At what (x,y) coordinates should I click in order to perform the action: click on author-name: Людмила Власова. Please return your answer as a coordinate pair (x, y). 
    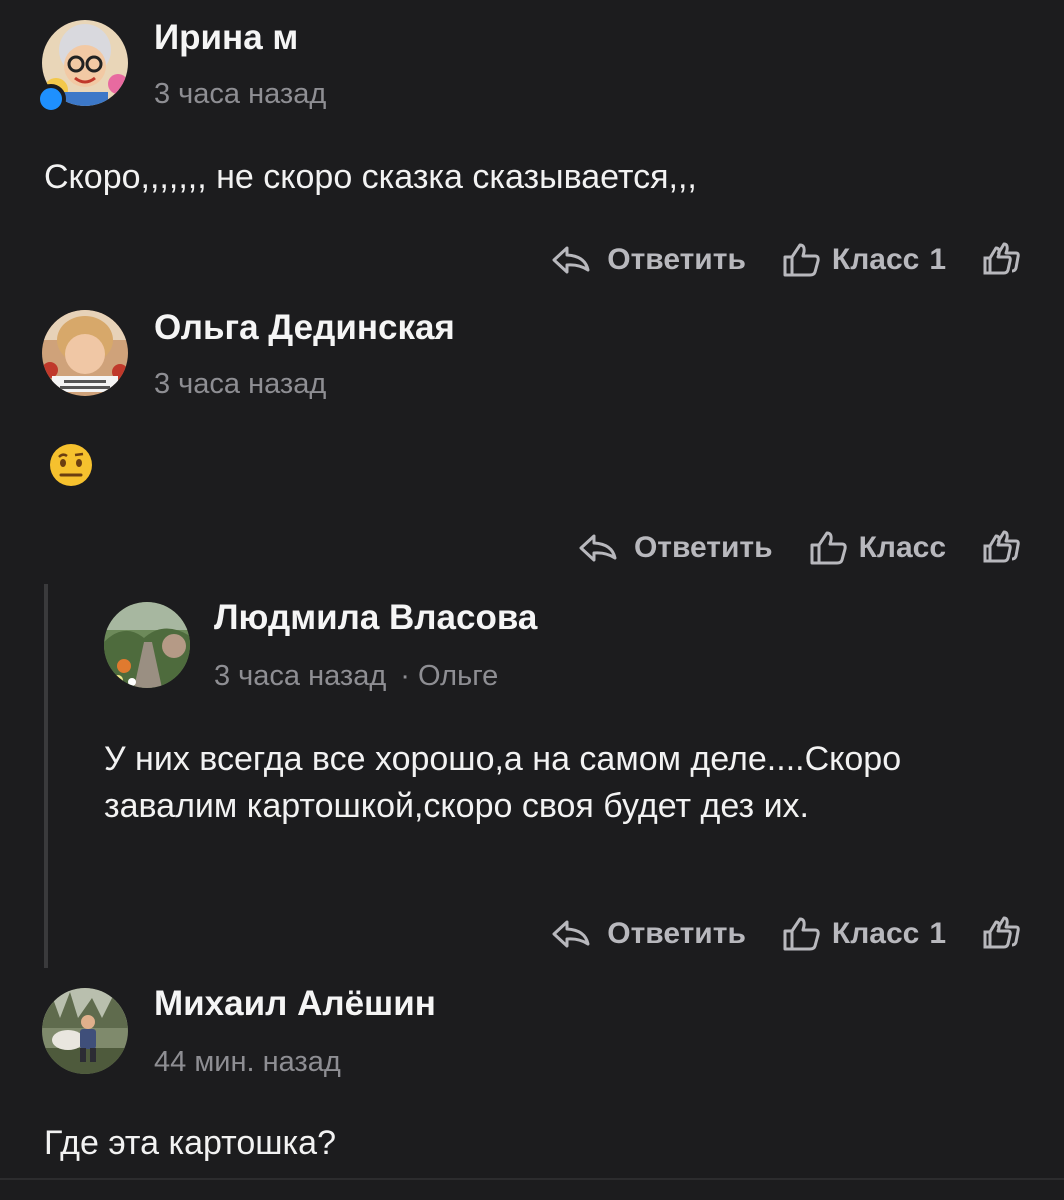
    Looking at the image, I should click on (375, 618).